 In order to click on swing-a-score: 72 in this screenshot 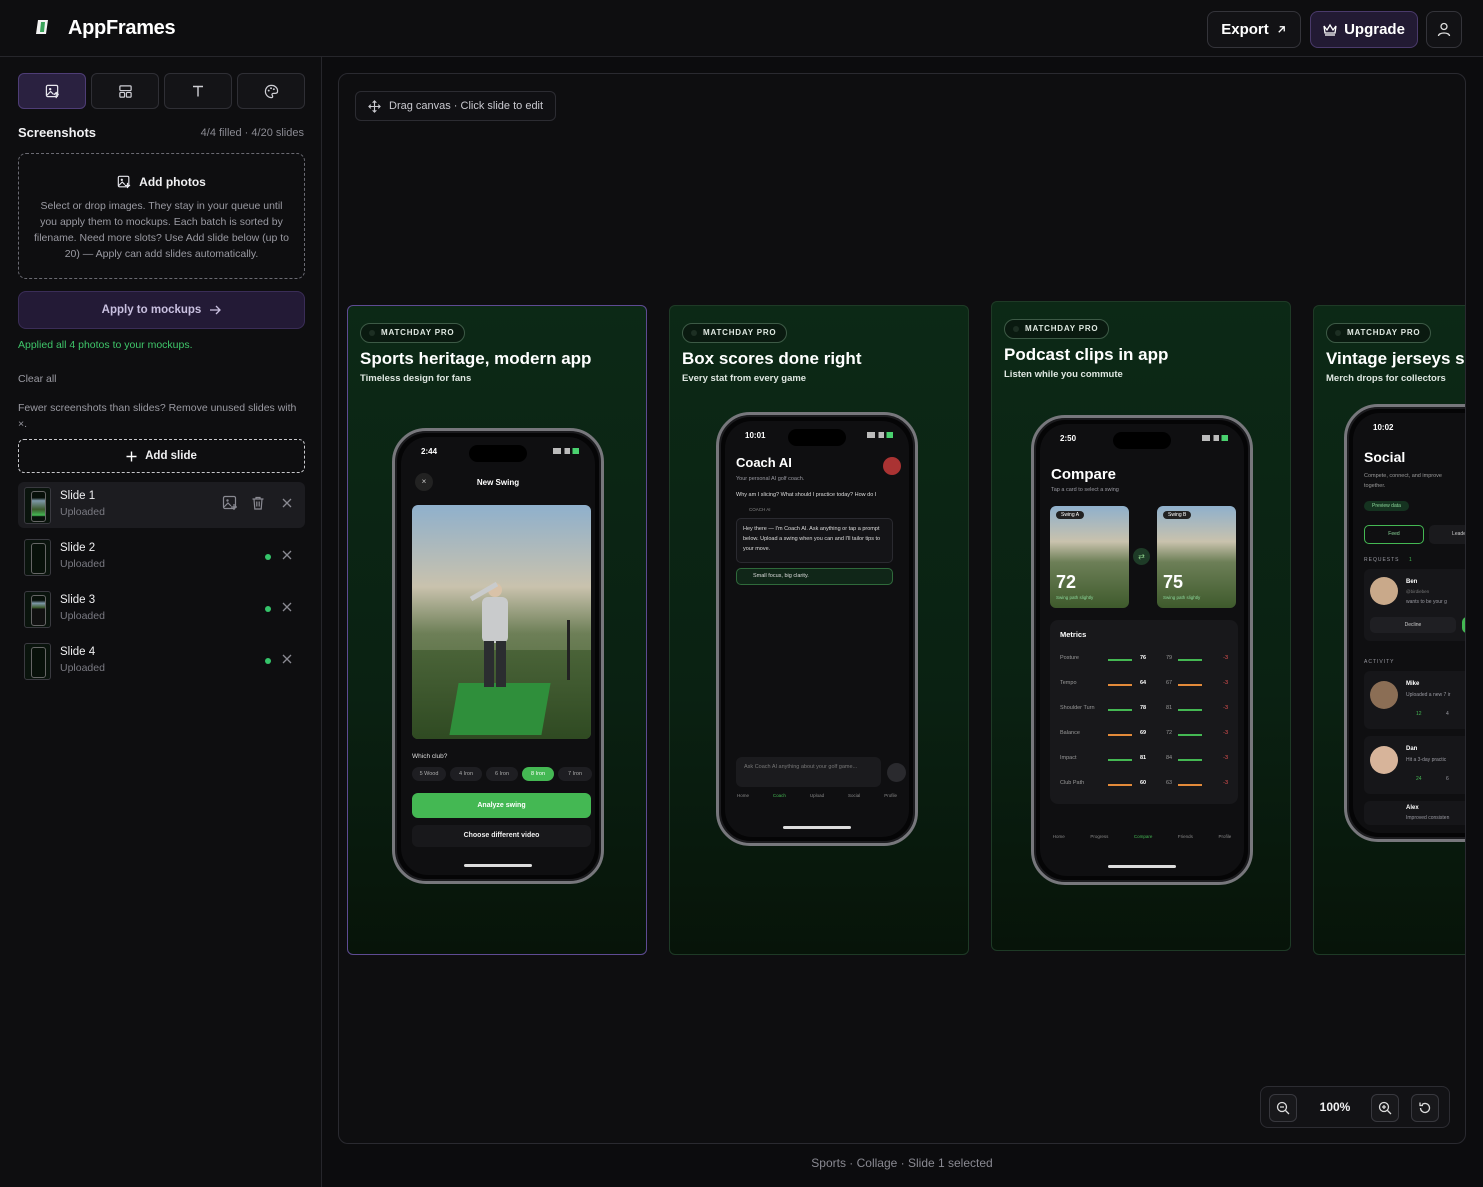, I will do `click(1066, 582)`.